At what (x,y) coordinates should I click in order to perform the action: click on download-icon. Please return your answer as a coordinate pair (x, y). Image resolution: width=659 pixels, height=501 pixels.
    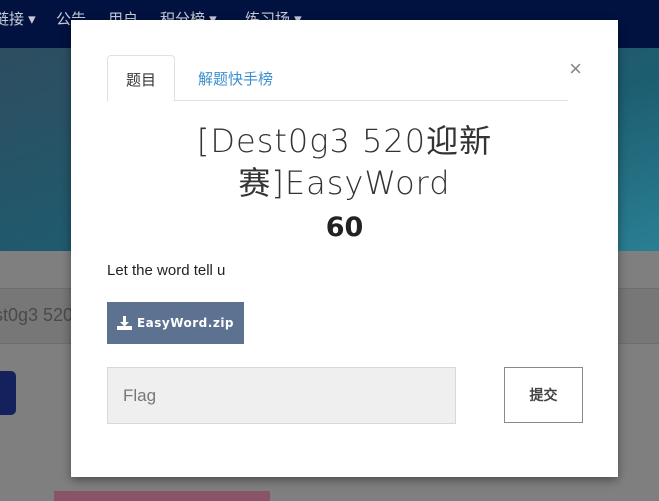
    Looking at the image, I should click on (124, 323).